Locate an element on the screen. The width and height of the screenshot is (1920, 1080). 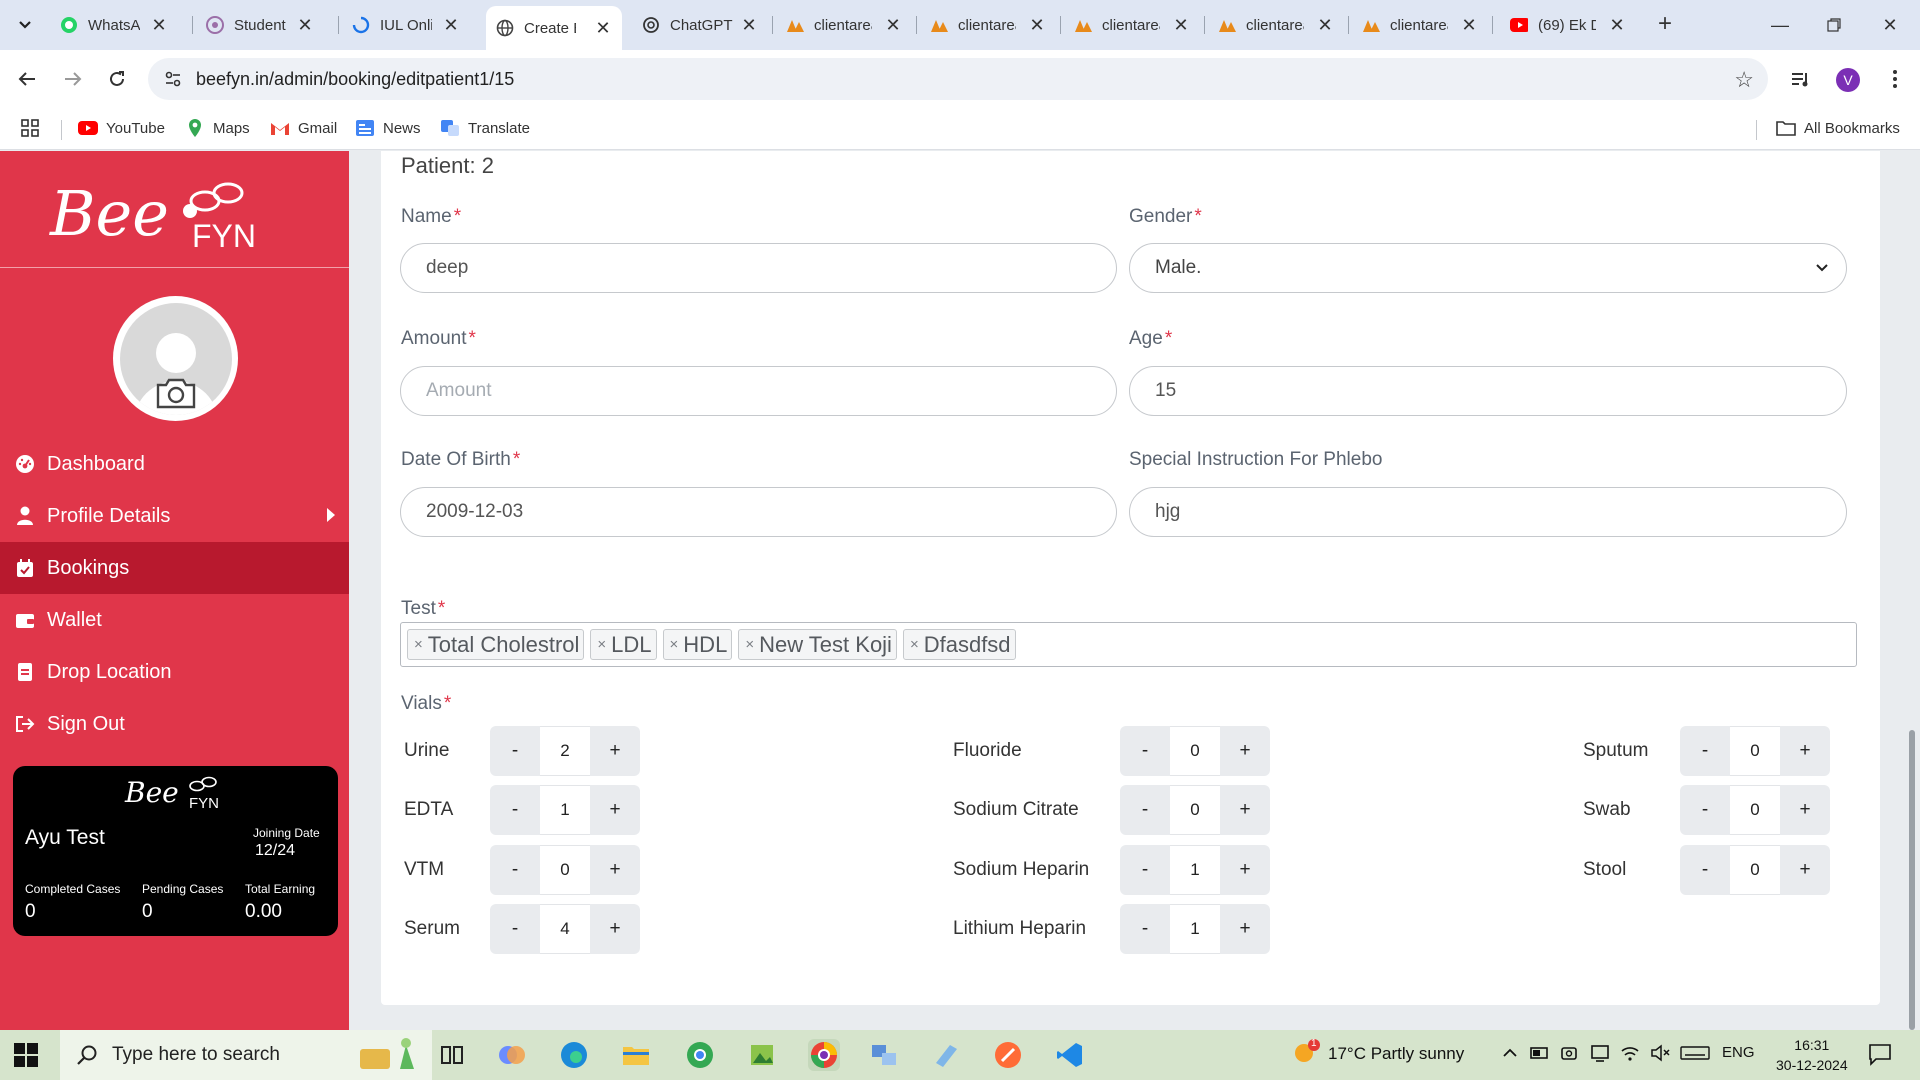
gender-select: Male. is located at coordinates (1488, 268).